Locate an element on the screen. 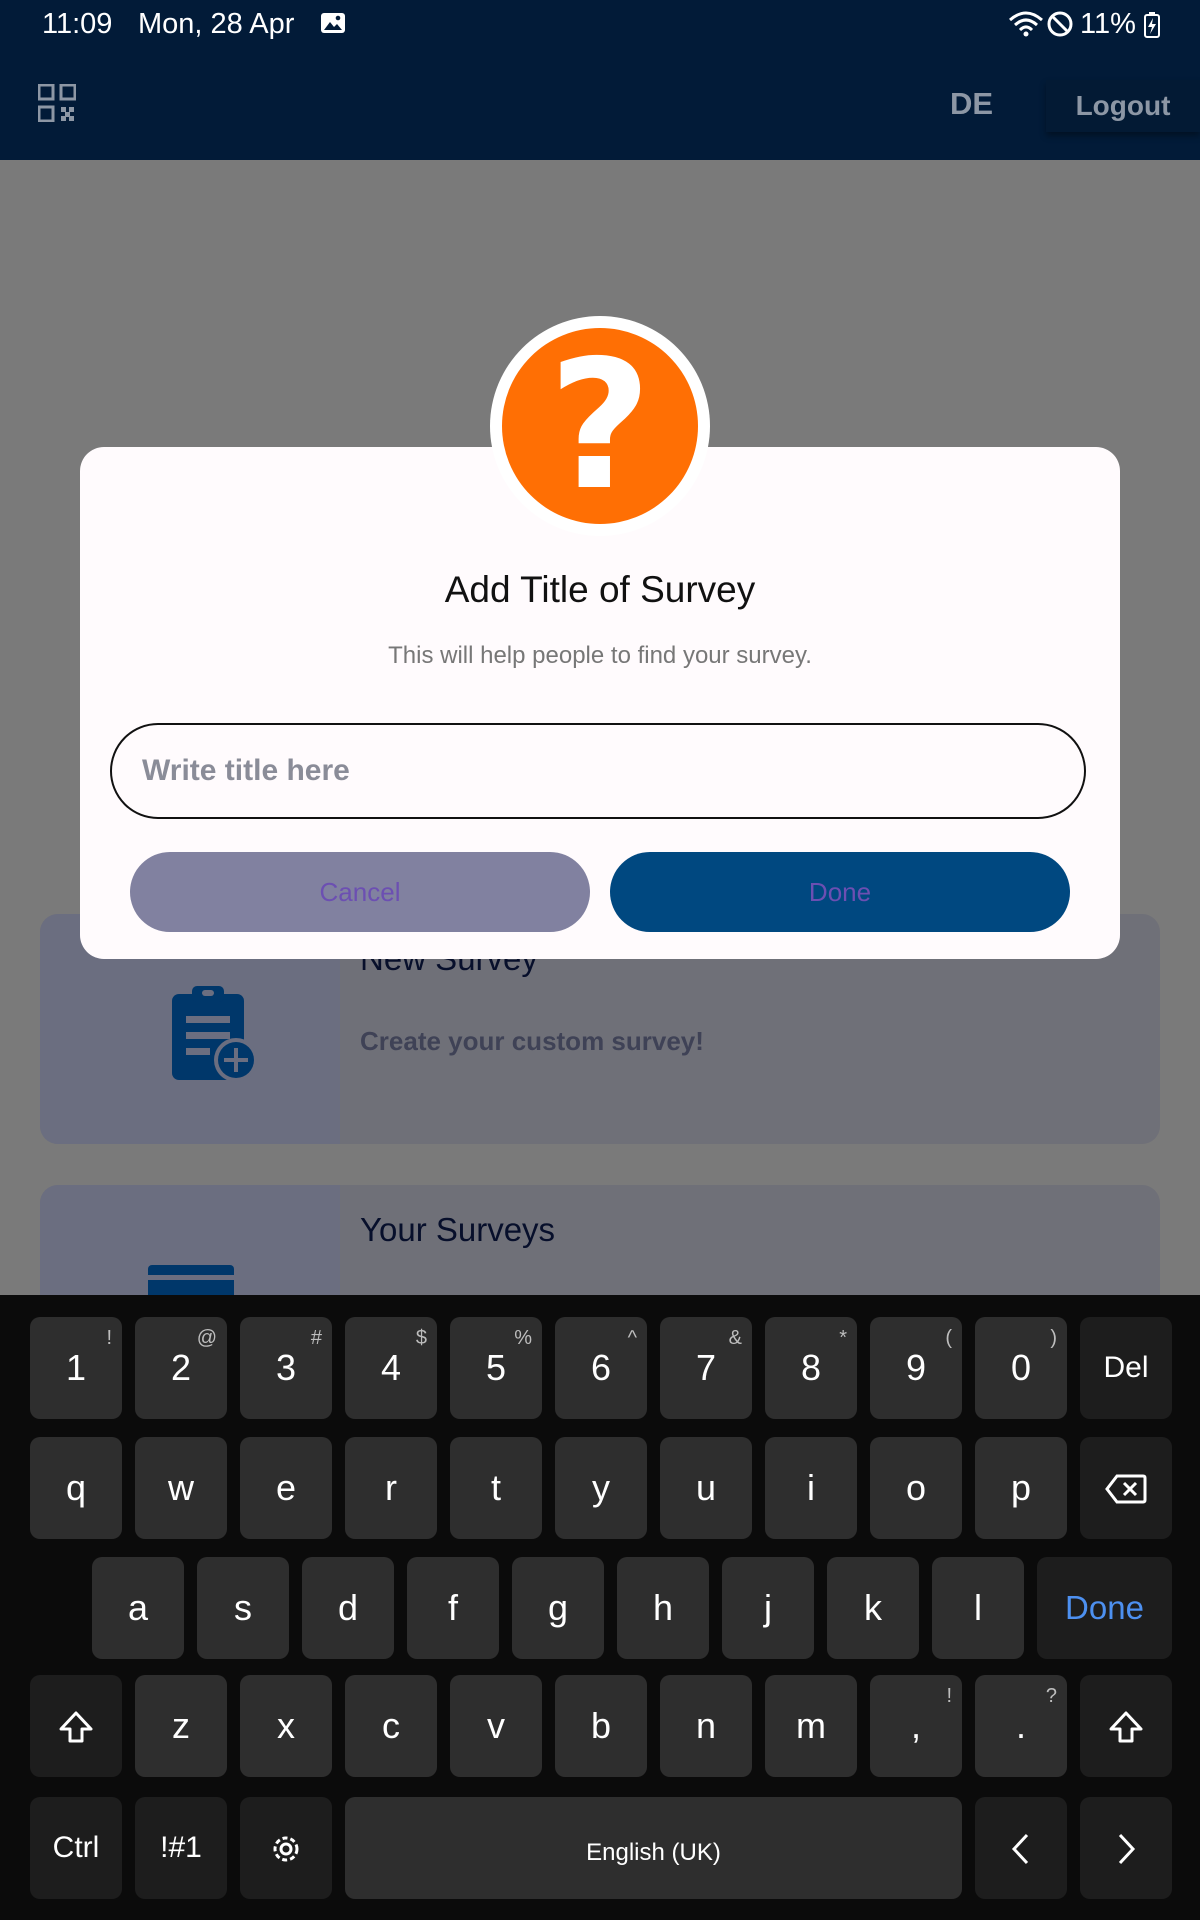 The image size is (1200, 1920). key-y: y is located at coordinates (601, 1488).